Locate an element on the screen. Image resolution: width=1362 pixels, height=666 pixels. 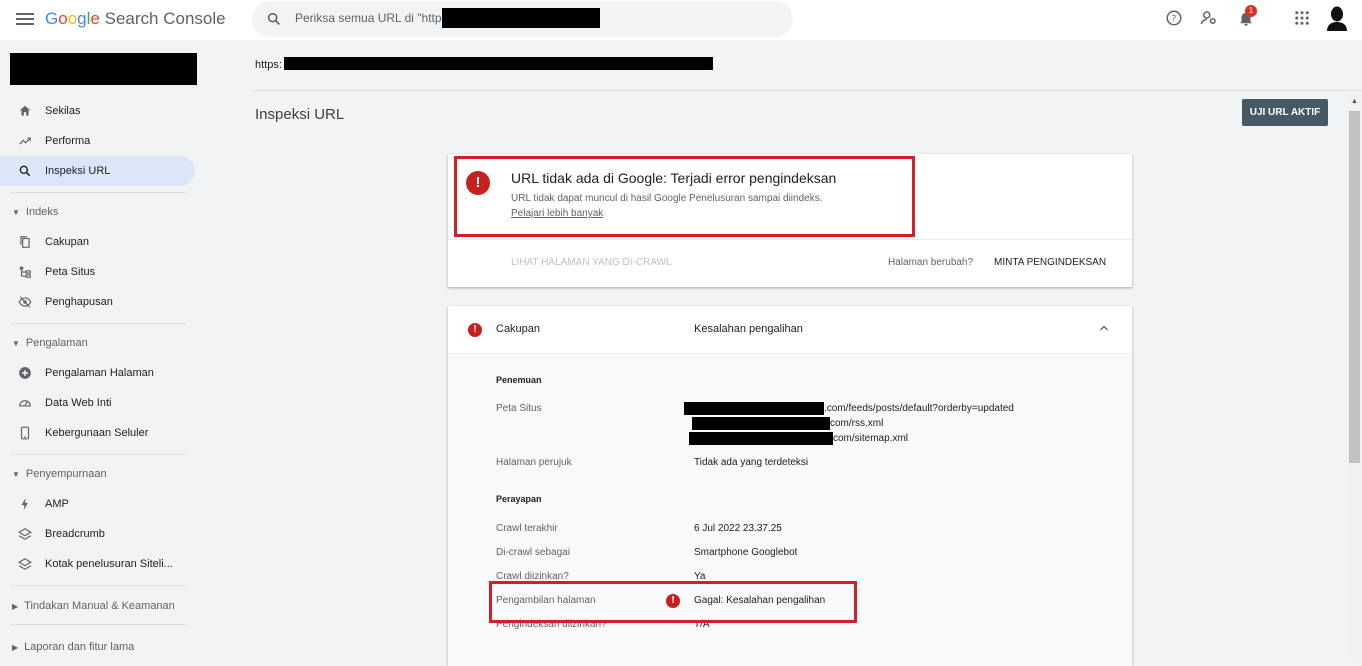
home-icon is located at coordinates (25, 110).